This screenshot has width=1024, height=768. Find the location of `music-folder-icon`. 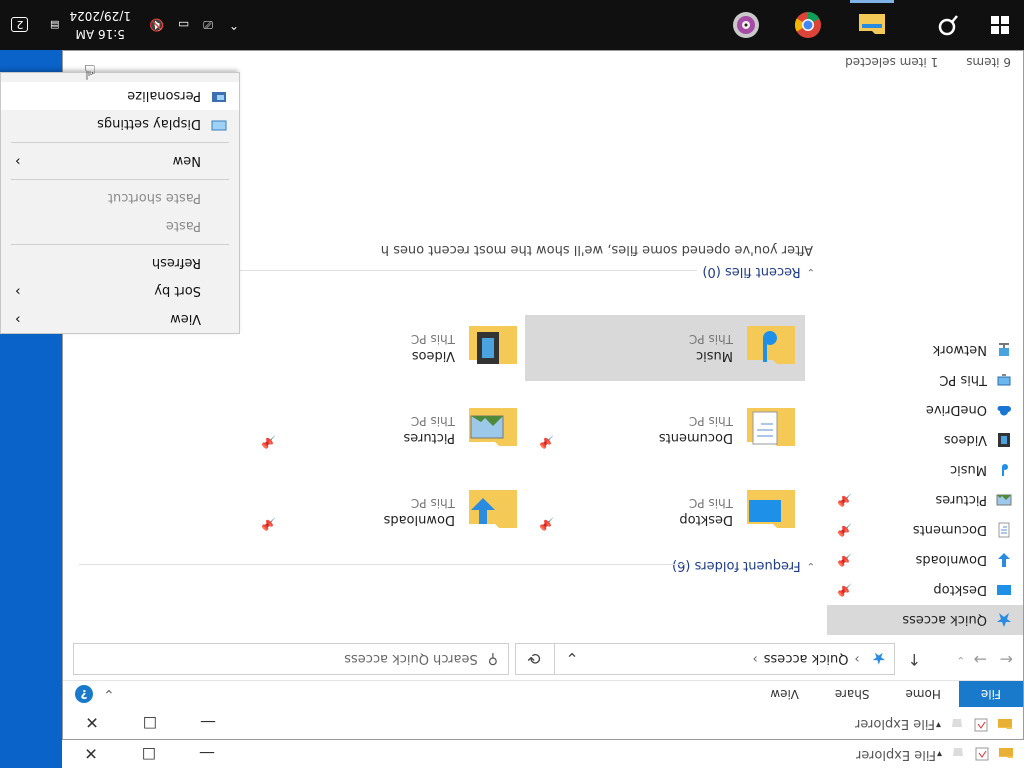

music-folder-icon is located at coordinates (771, 345).